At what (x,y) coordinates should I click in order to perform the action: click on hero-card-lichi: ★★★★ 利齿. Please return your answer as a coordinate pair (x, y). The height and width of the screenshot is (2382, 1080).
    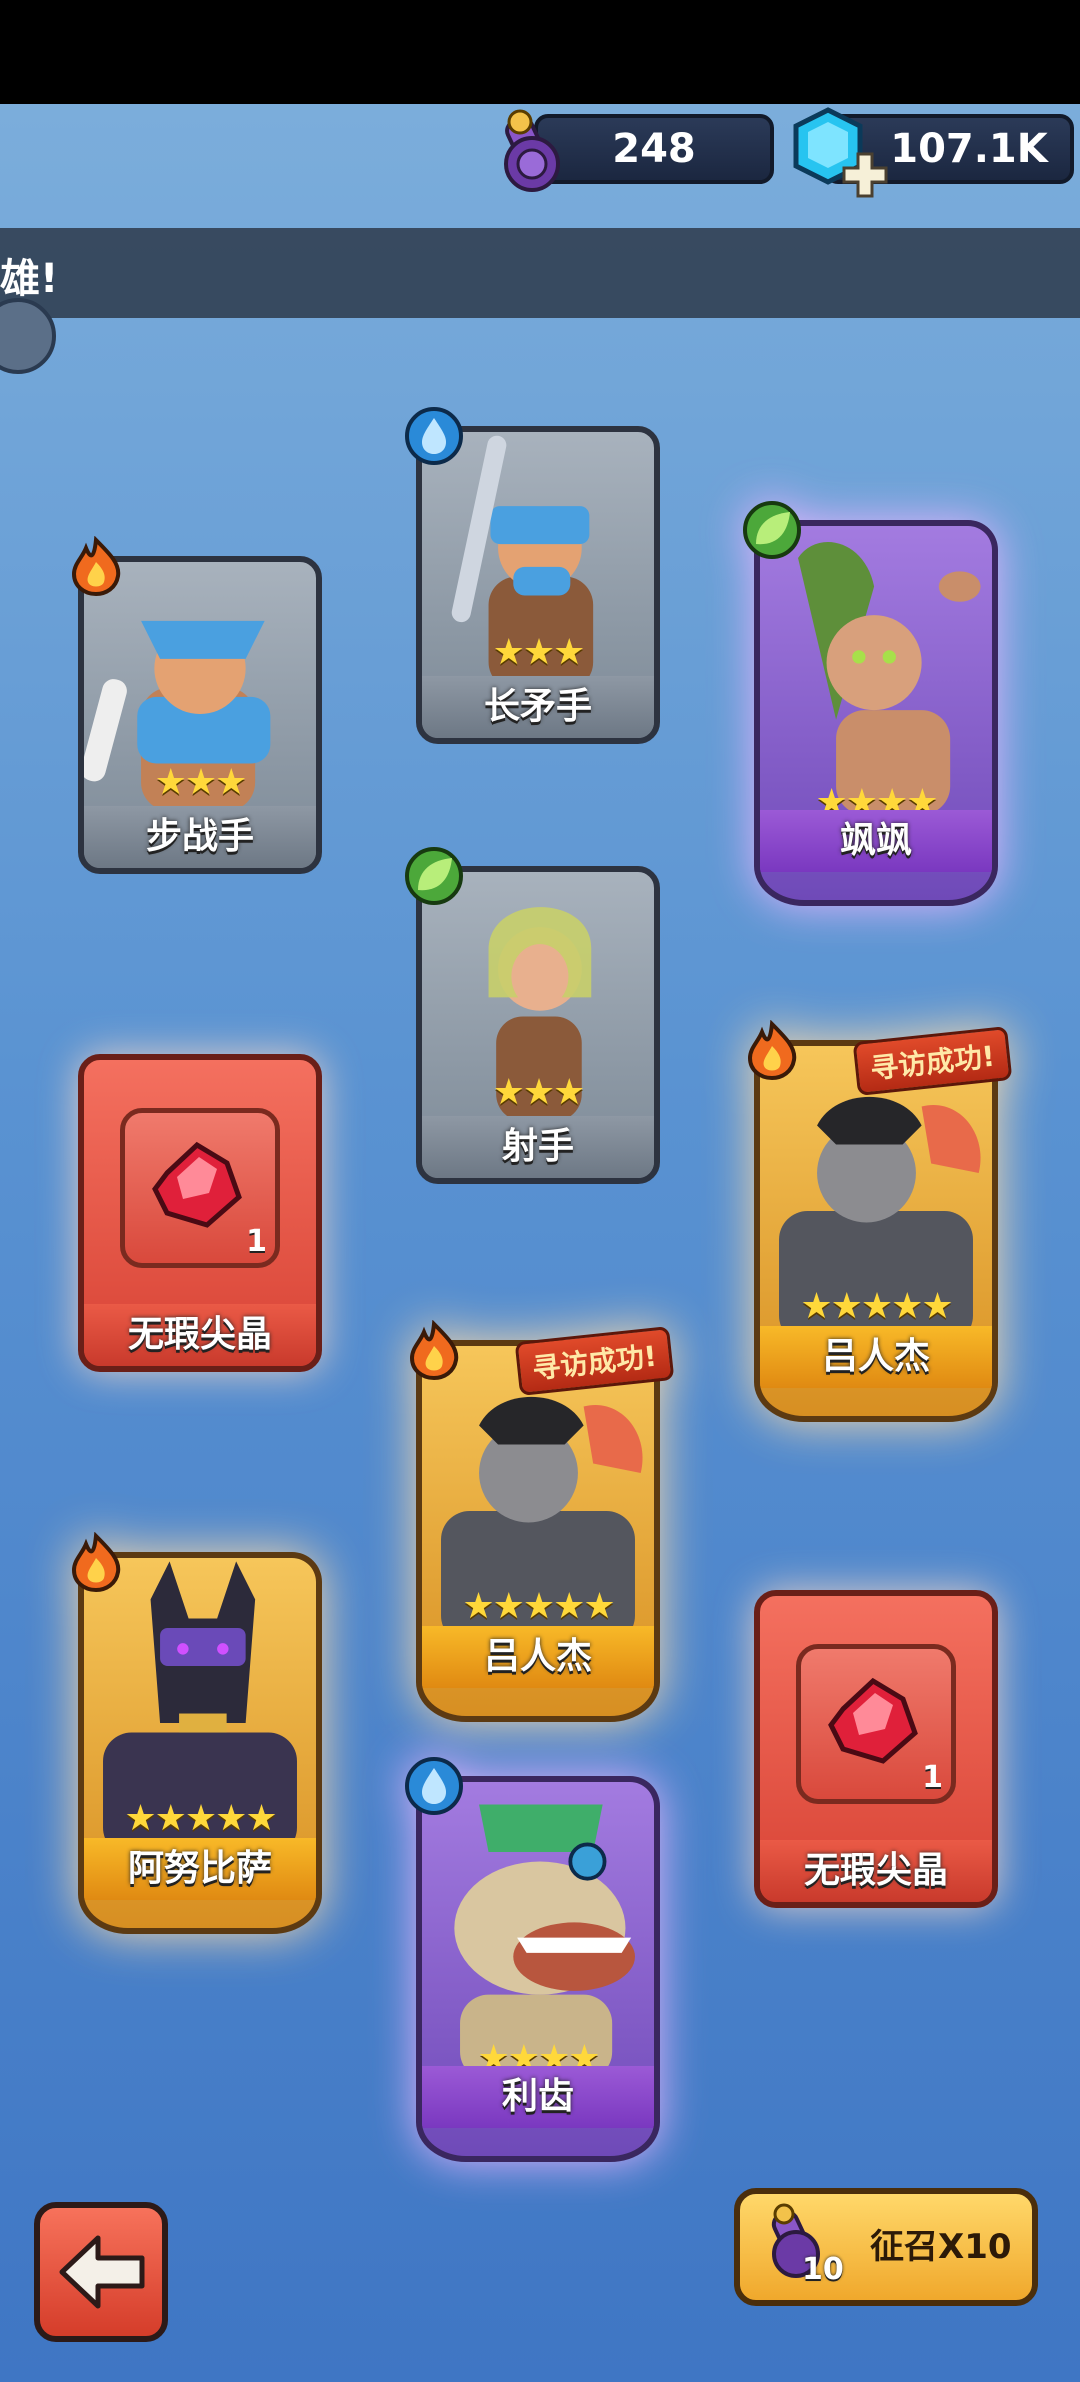
    Looking at the image, I should click on (532, 1959).